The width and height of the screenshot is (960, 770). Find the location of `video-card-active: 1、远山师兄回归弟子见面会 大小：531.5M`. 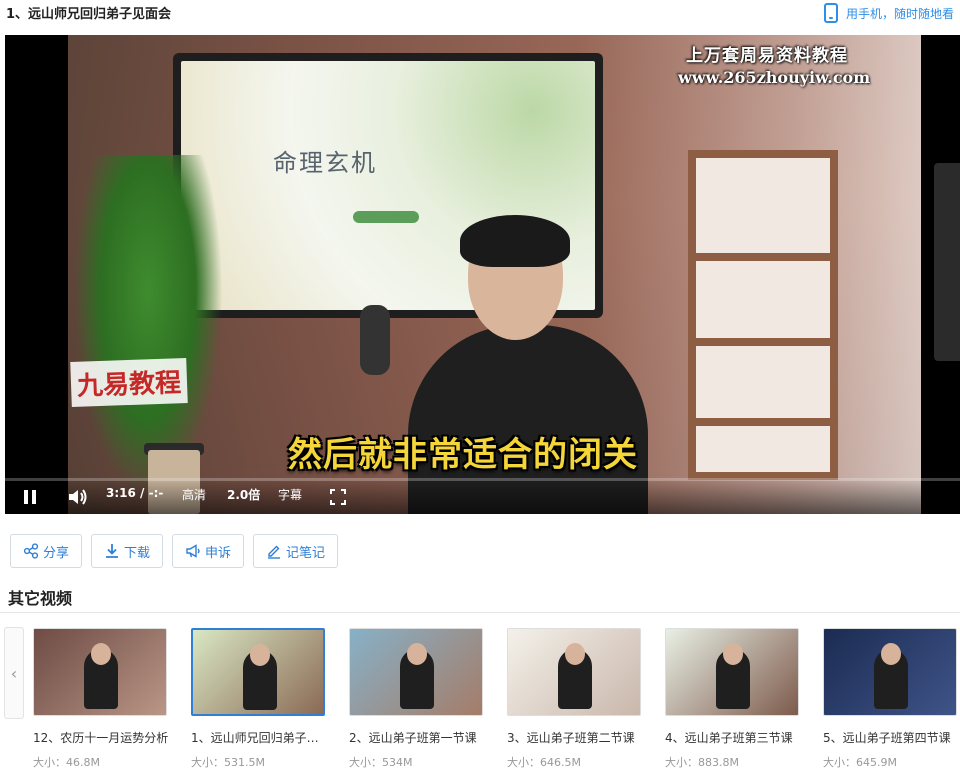

video-card-active: 1、远山师兄回归弟子见面会 大小：531.5M is located at coordinates (261, 699).